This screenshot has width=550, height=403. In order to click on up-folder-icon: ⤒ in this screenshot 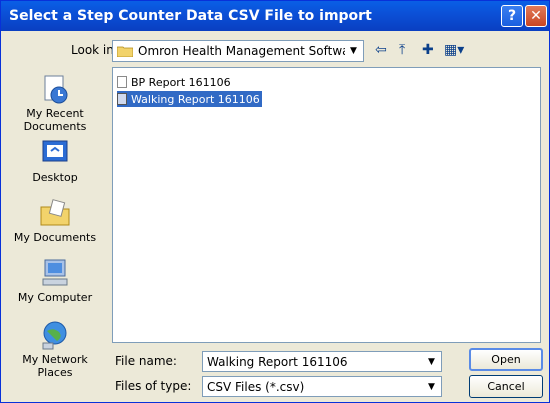, I will do `click(402, 50)`.